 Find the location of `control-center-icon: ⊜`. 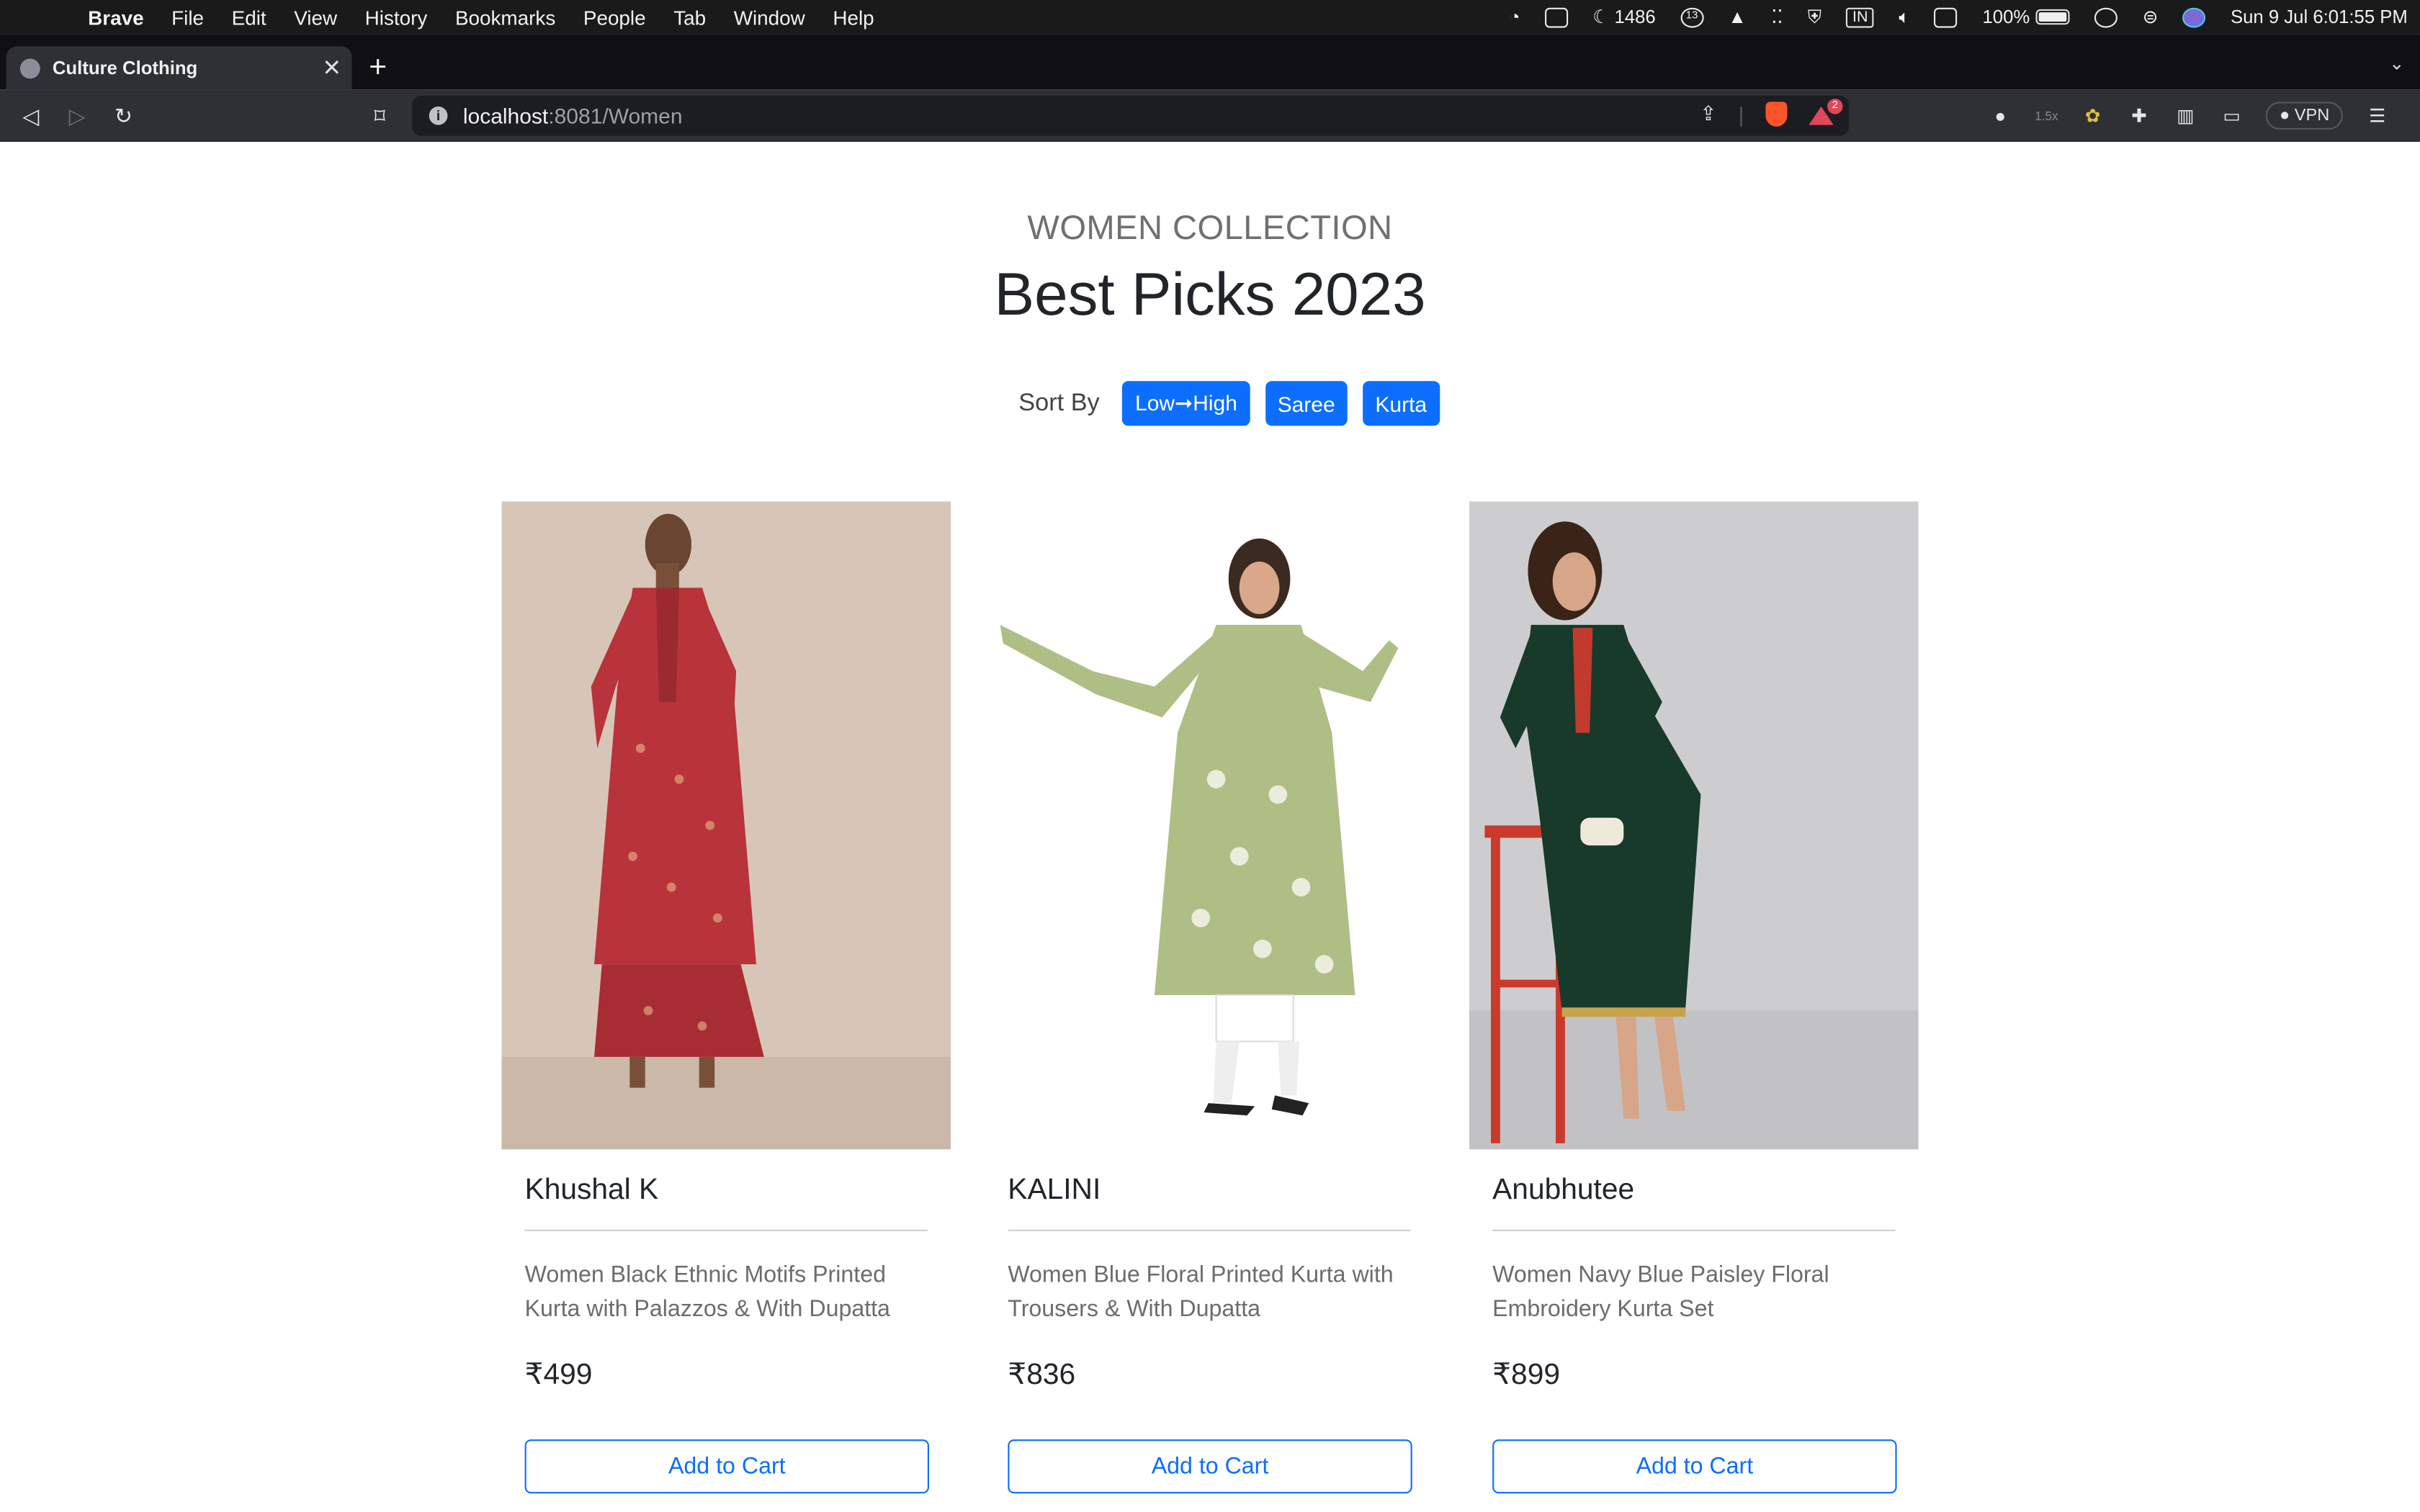

control-center-icon: ⊜ is located at coordinates (2150, 17).